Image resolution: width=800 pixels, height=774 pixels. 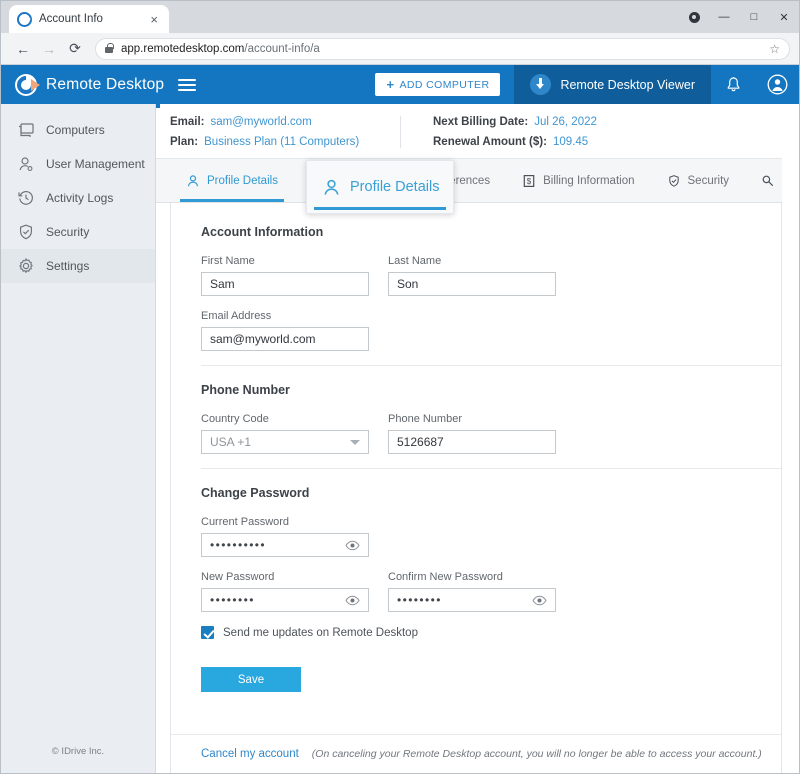 I want to click on first-name-label: First Name, so click(x=228, y=261).